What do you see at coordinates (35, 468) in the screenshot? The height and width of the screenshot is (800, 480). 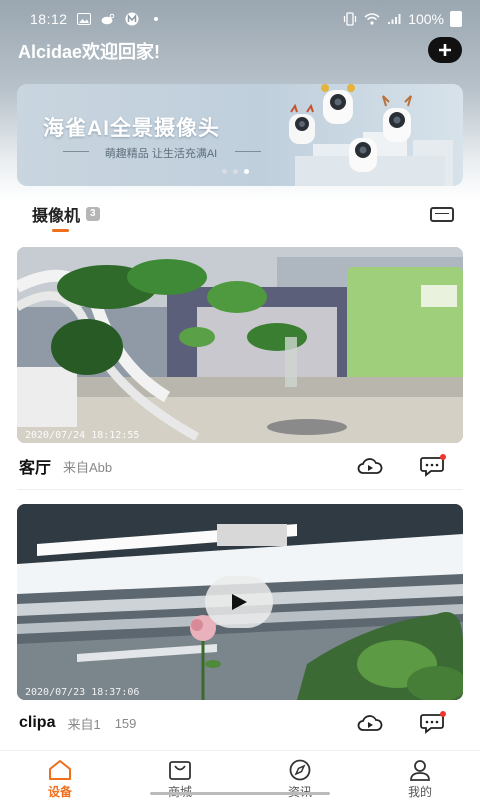 I see `camera-name: 客厅` at bounding box center [35, 468].